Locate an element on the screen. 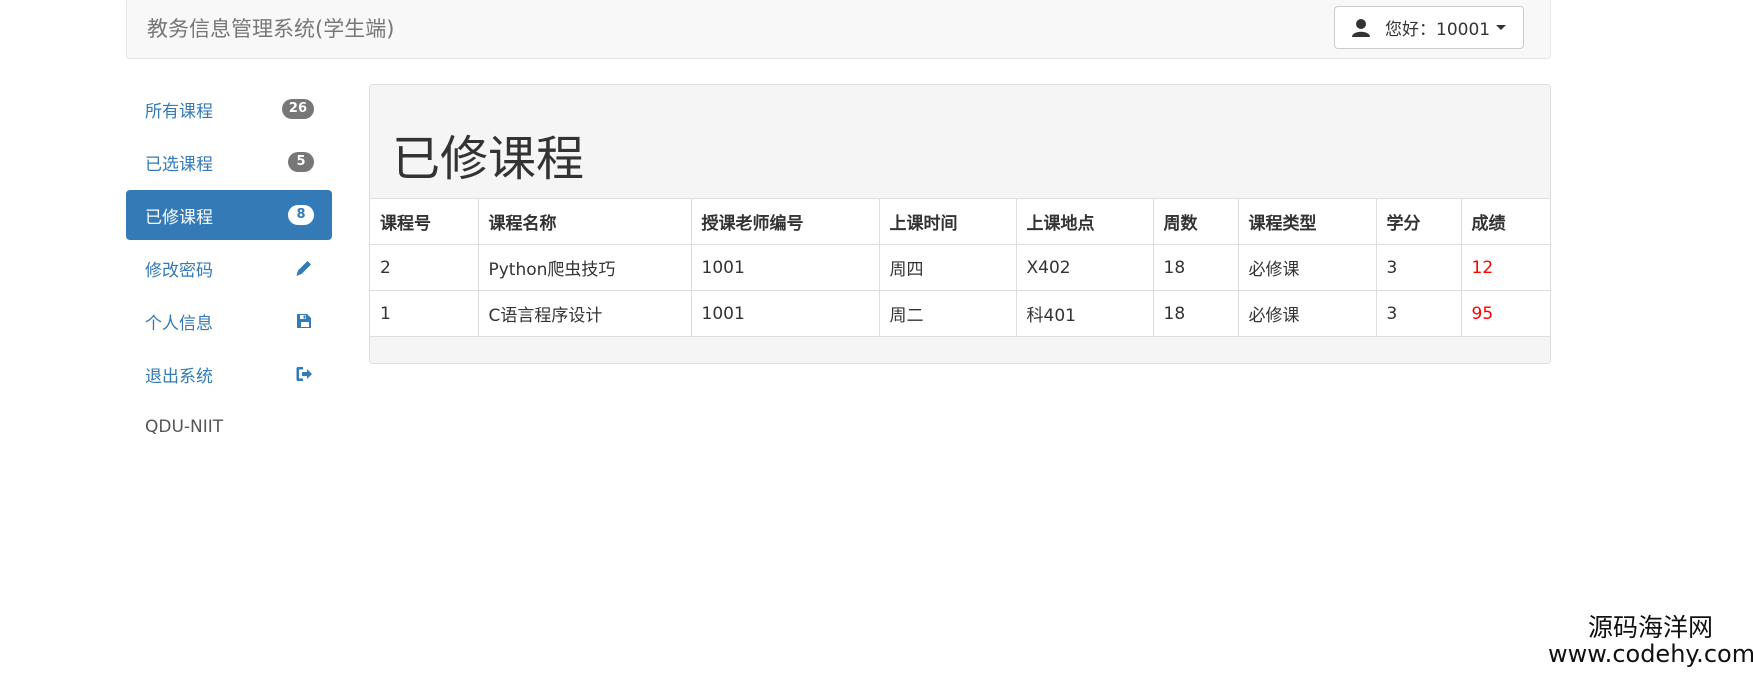 This screenshot has height=674, width=1753. column-header: 学分 is located at coordinates (1418, 221).